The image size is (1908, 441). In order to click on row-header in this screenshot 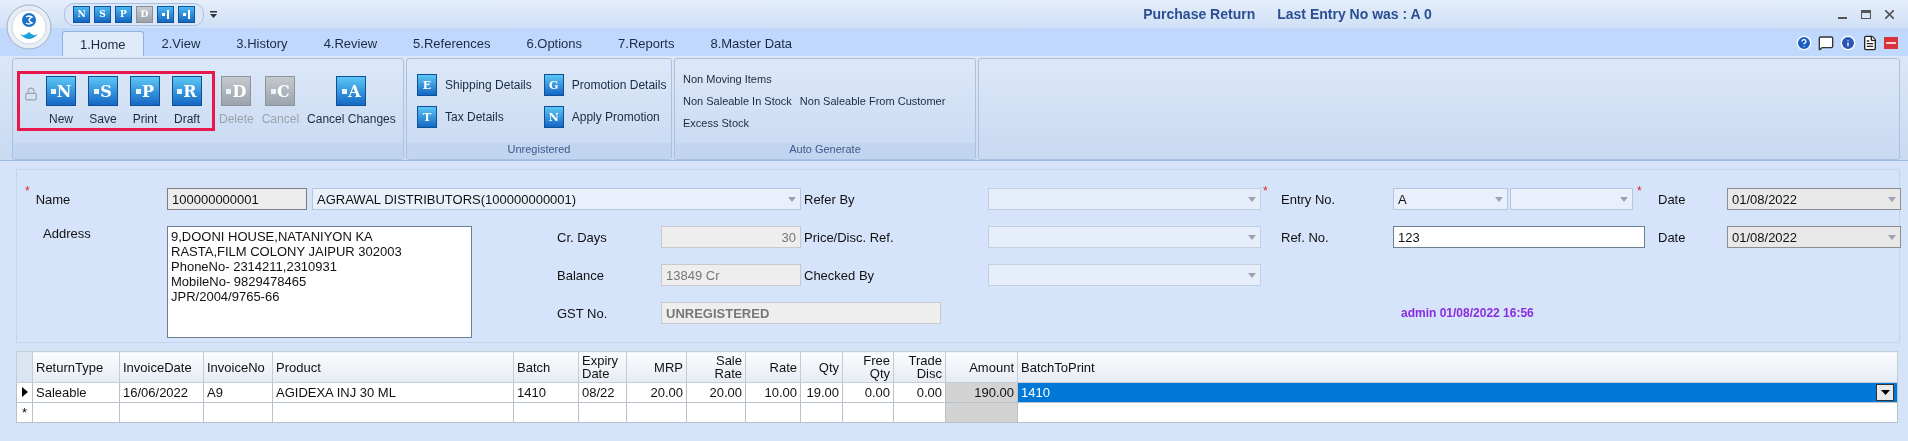, I will do `click(24, 392)`.